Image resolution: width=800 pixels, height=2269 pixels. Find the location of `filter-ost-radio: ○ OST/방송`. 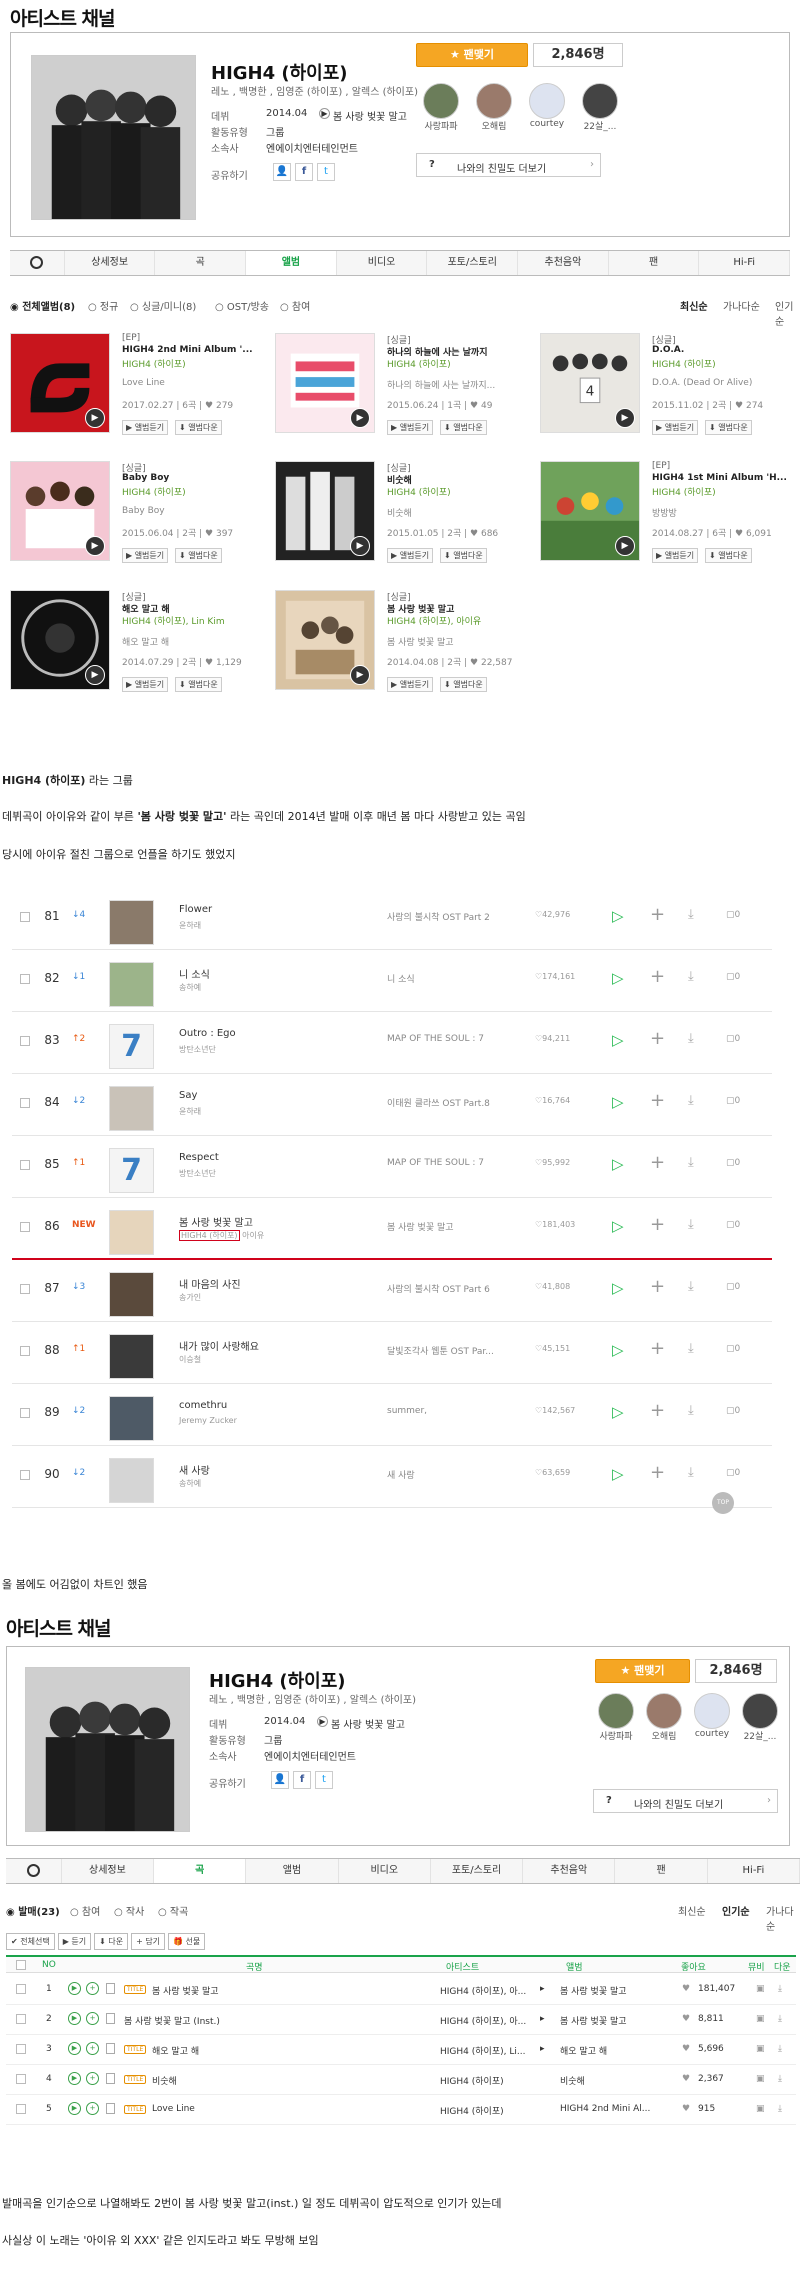

filter-ost-radio: ○ OST/방송 is located at coordinates (242, 305).